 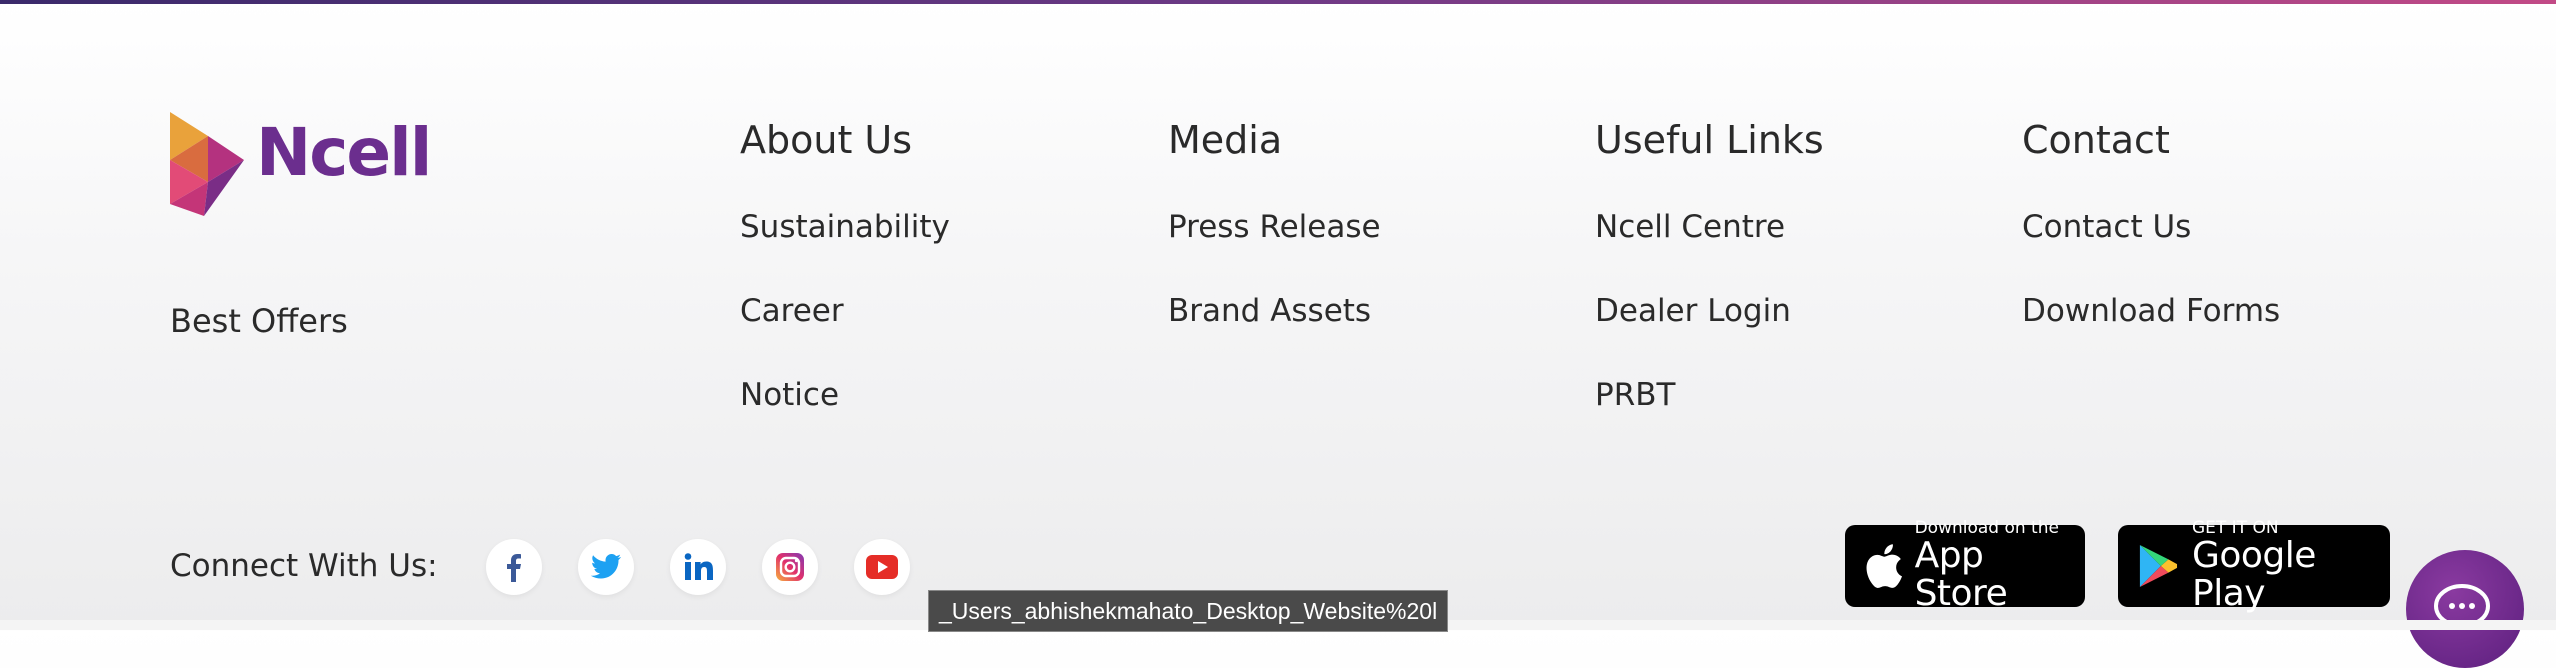 I want to click on link-download-forms: Download Forms, so click(x=2151, y=311).